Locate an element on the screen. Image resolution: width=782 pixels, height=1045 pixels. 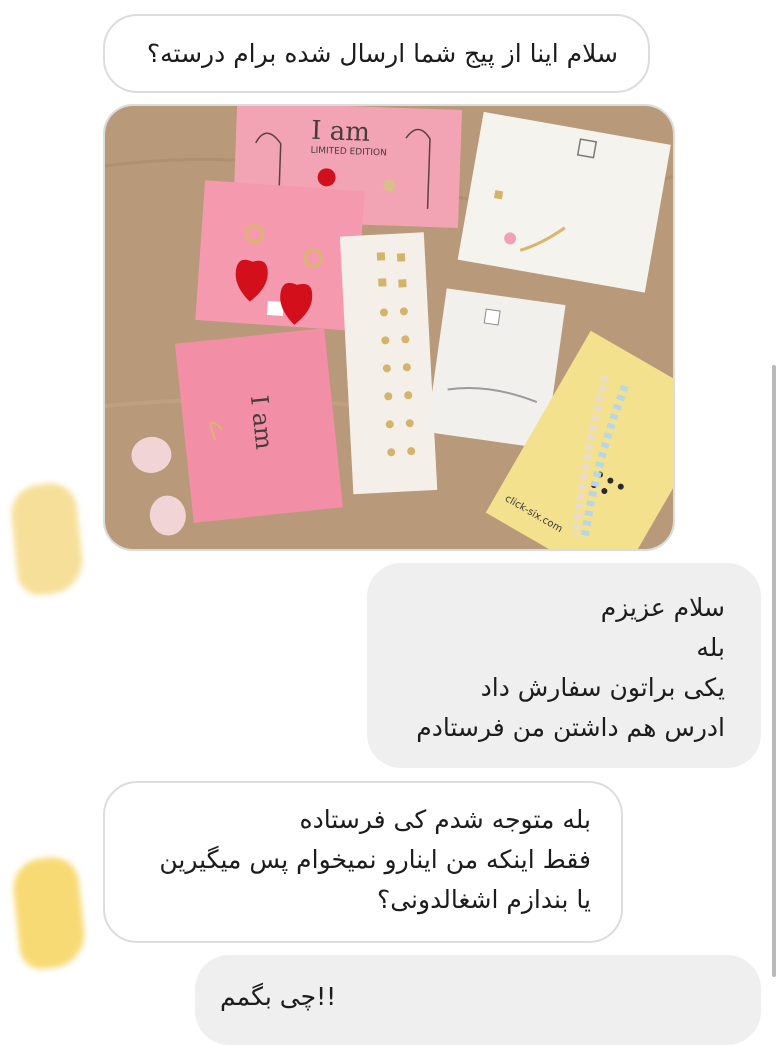
earring-card-hearts is located at coordinates (280, 256).